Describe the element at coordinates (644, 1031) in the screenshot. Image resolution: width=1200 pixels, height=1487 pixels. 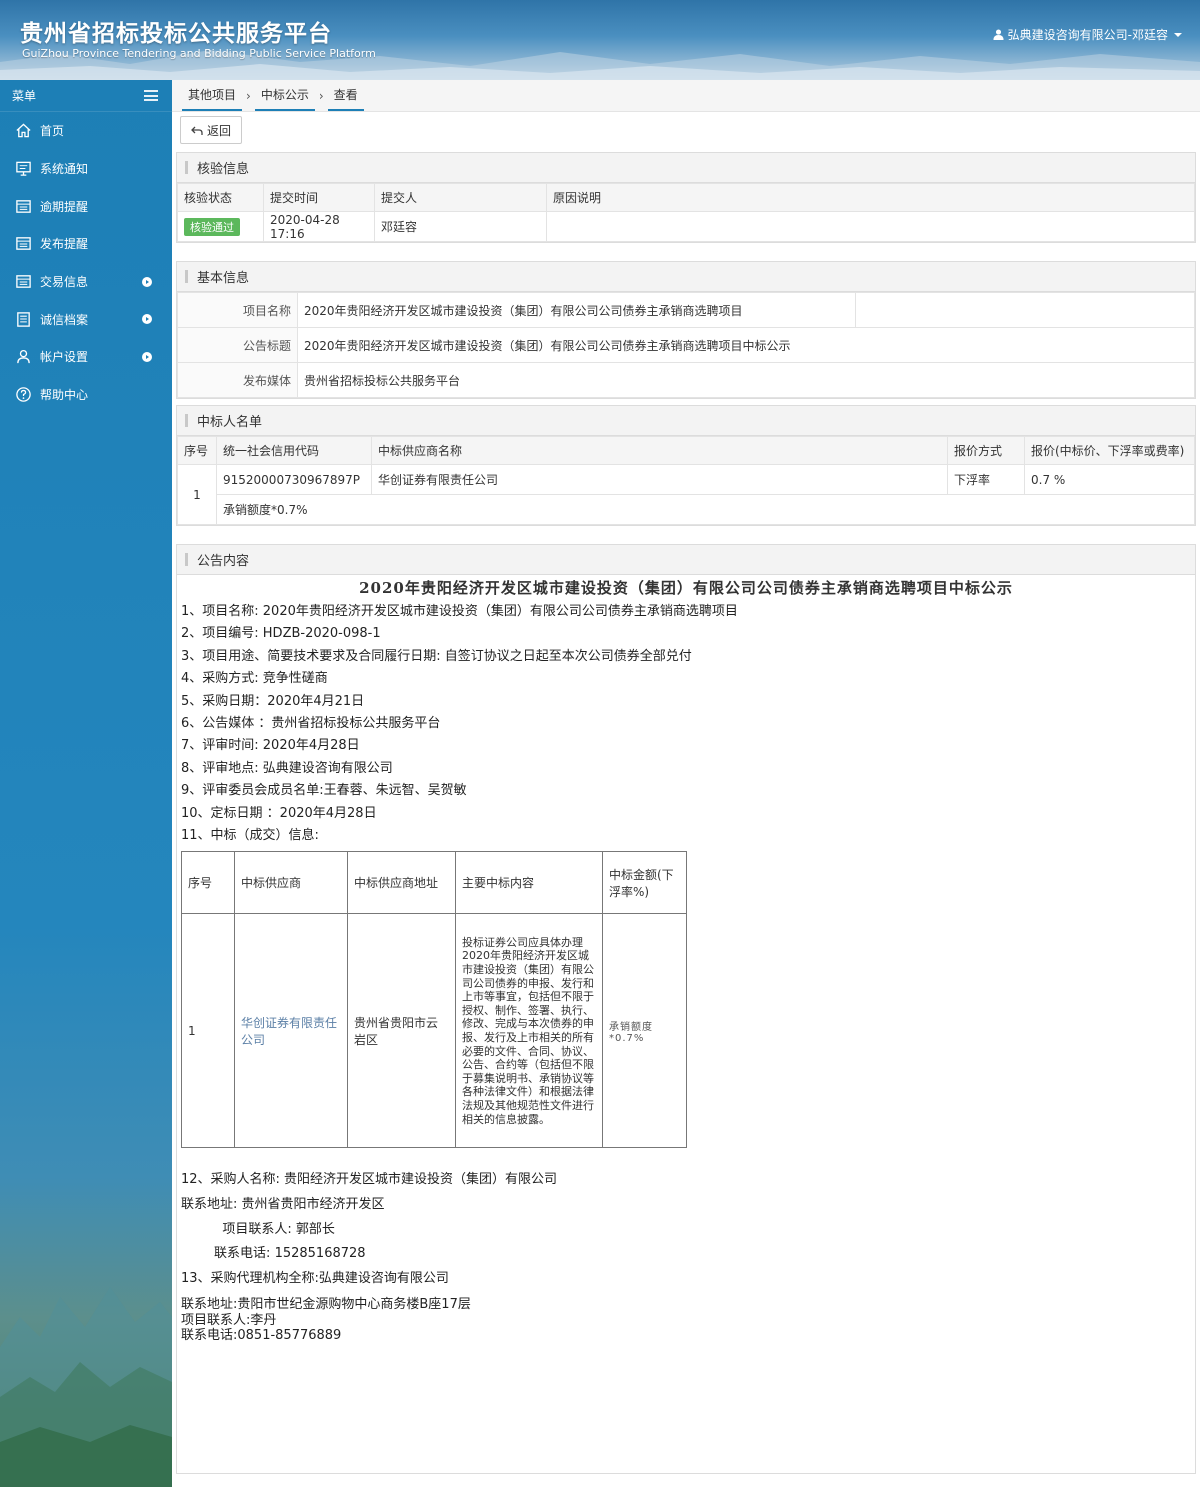
I see `award-amount: 承销额度*0.7%` at that location.